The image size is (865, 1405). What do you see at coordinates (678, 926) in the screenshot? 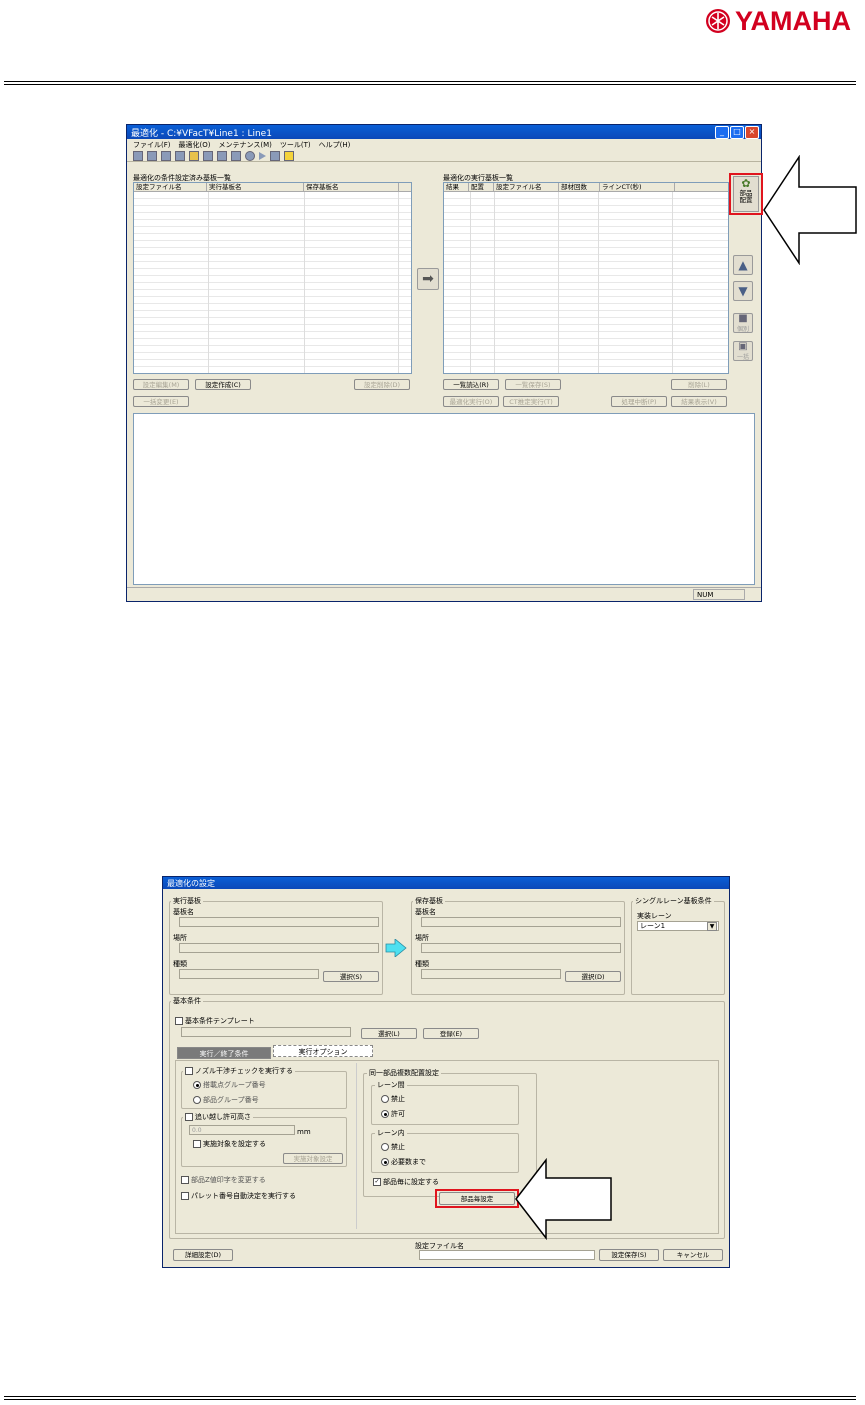
I see `lane-select: レーン1 ▼` at bounding box center [678, 926].